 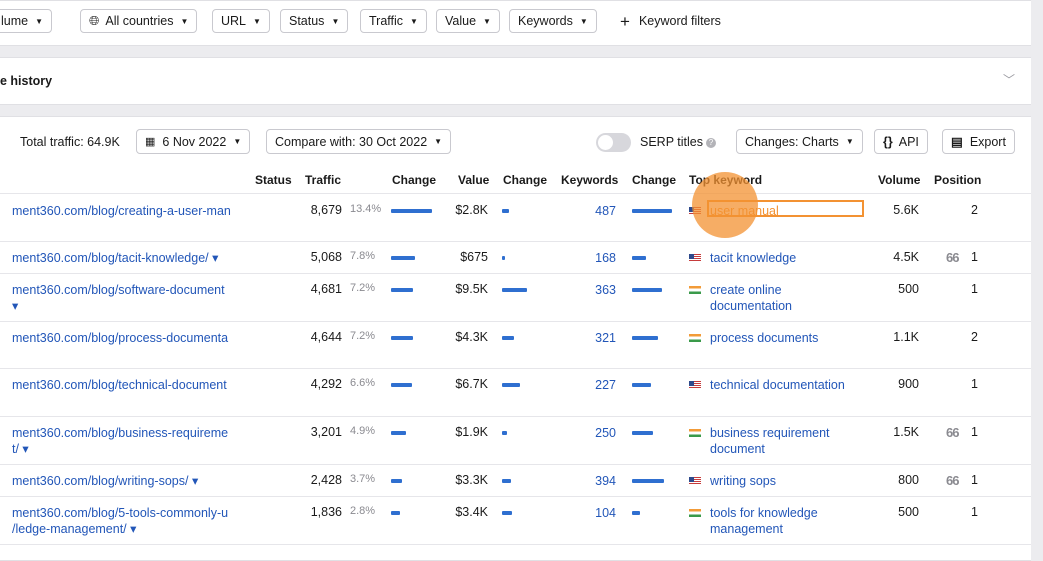 I want to click on traffic-value: 4,292, so click(x=326, y=384).